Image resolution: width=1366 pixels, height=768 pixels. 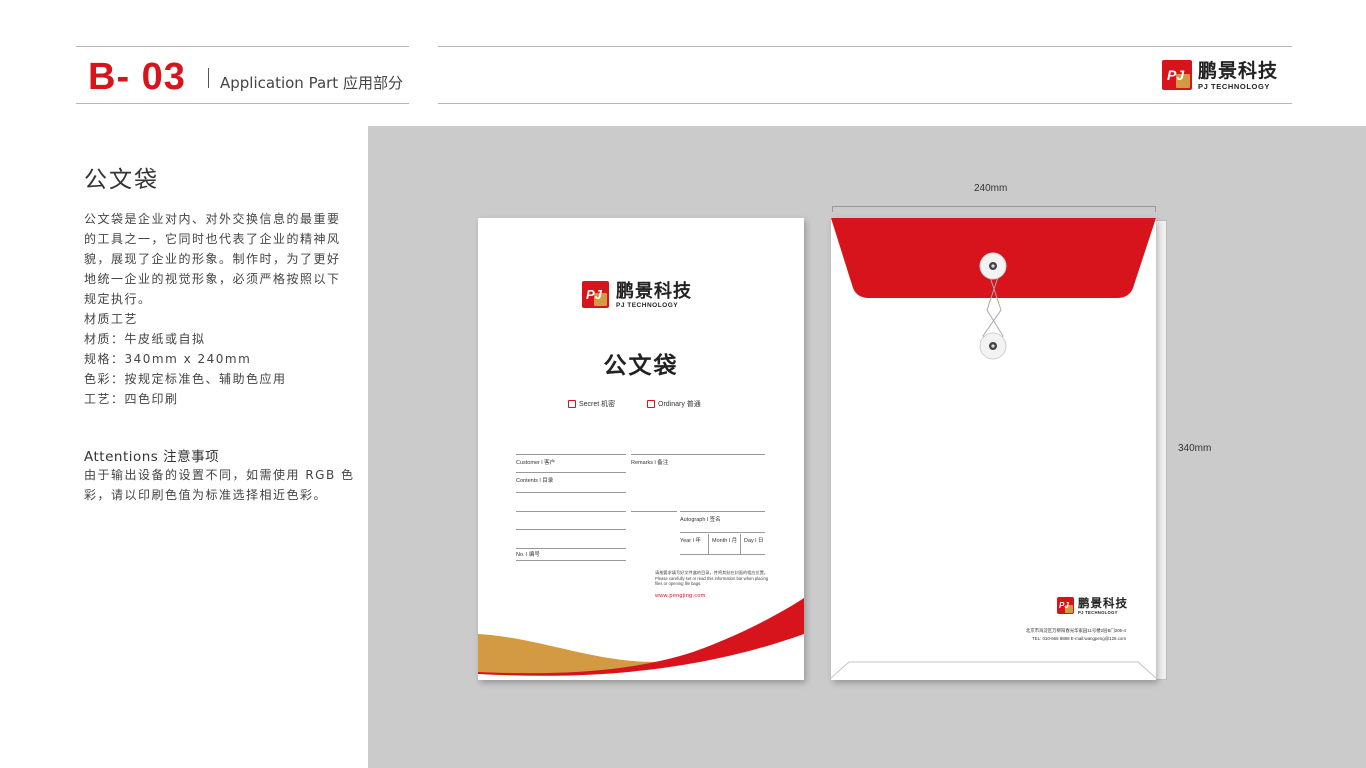 What do you see at coordinates (722, 554) in the screenshot?
I see `date-field-line` at bounding box center [722, 554].